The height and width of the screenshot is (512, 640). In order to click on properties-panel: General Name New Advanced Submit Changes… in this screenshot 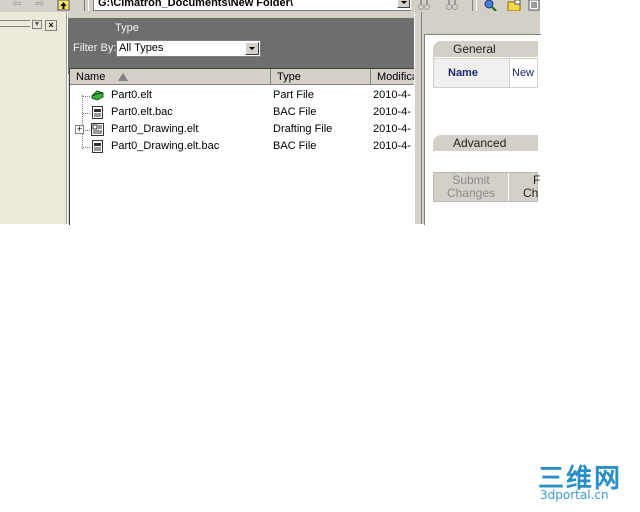, I will do `click(481, 118)`.